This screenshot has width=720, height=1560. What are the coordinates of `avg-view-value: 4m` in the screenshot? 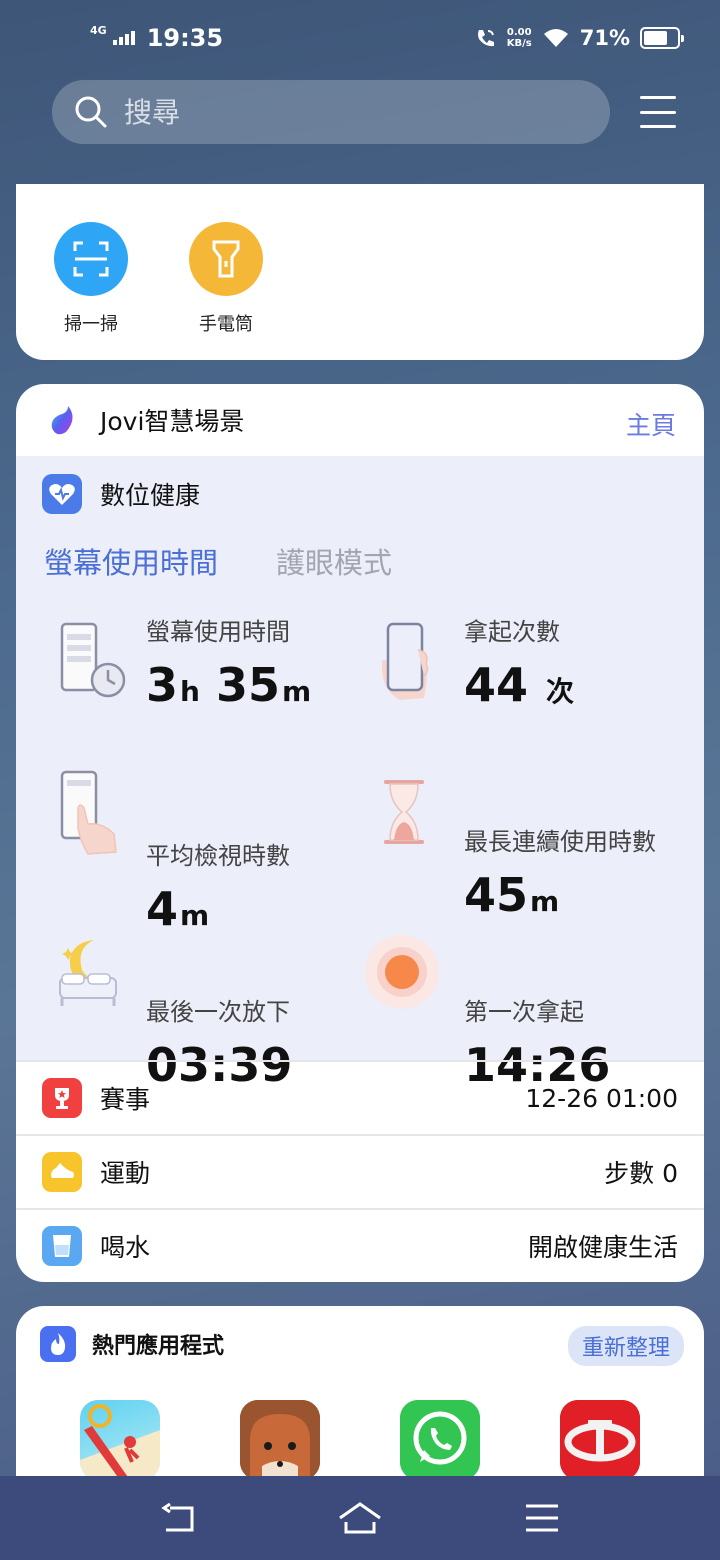 It's located at (178, 909).